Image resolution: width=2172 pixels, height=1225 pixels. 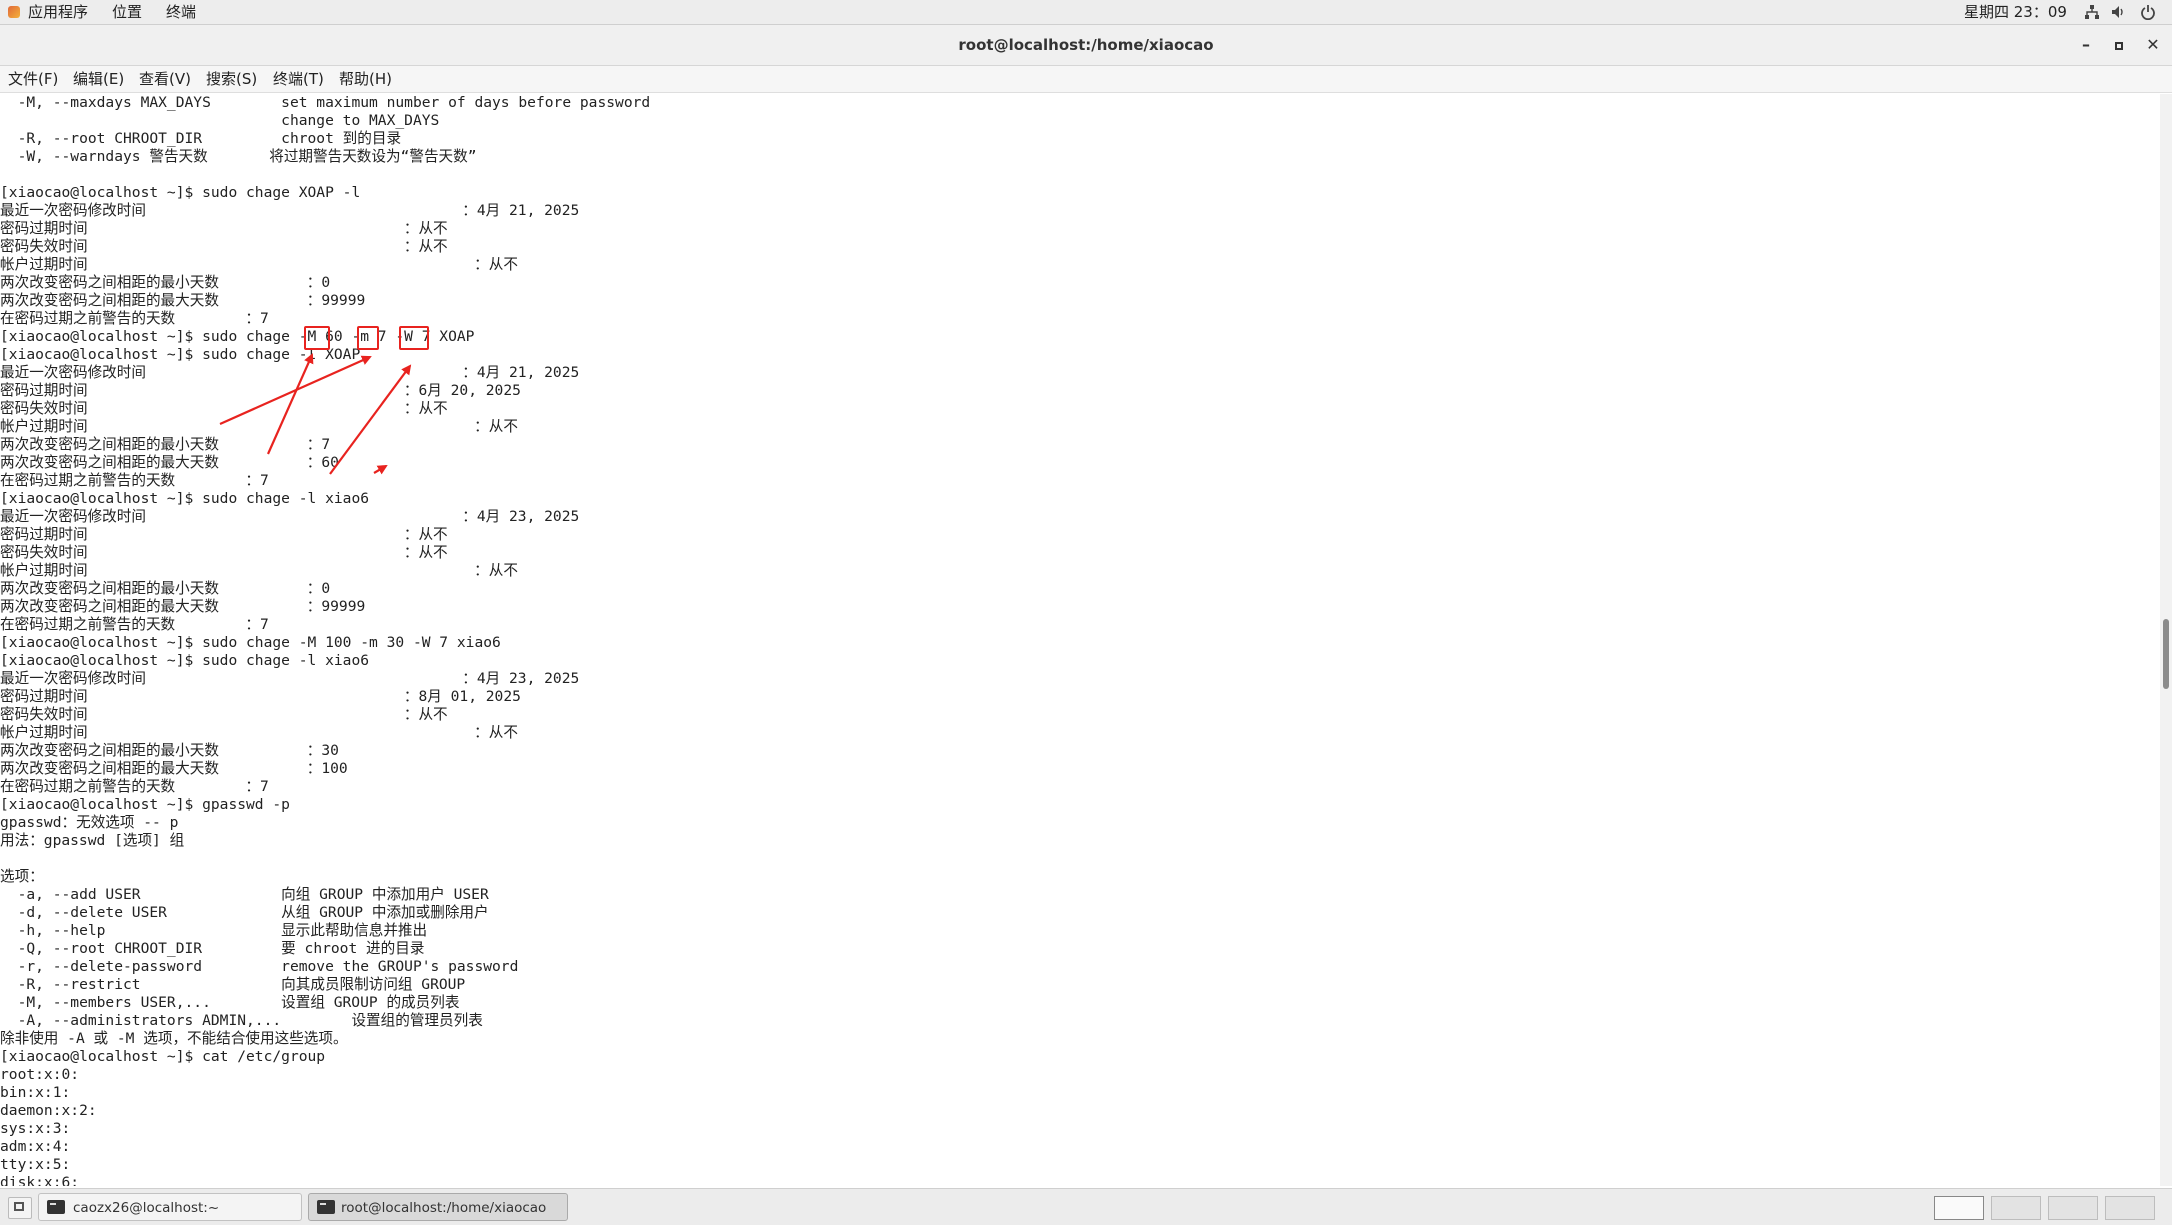 What do you see at coordinates (231, 79) in the screenshot?
I see `menu-search: 搜索(S)` at bounding box center [231, 79].